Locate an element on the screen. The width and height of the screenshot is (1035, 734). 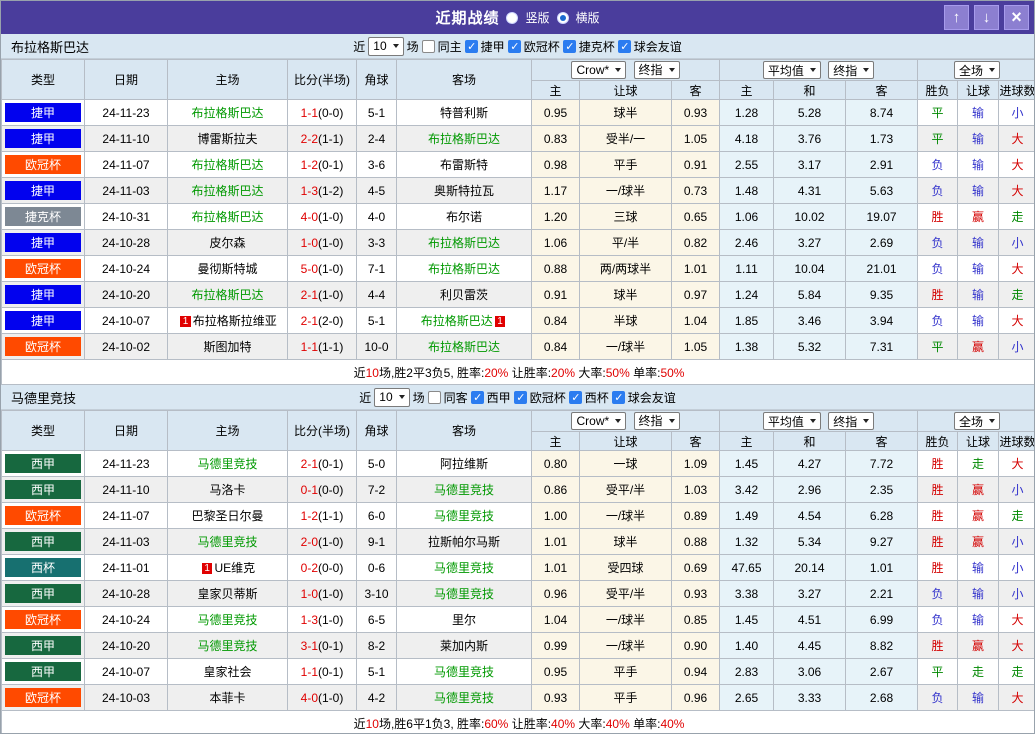
avg-home-odds: 1.40 is located at coordinates (747, 645).